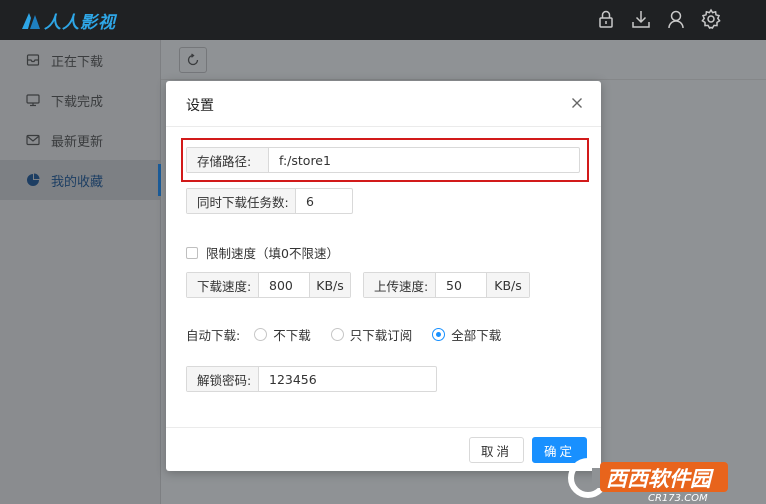 Image resolution: width=766 pixels, height=504 pixels. What do you see at coordinates (383, 449) in the screenshot?
I see `dialog-footer: 取消 确定` at bounding box center [383, 449].